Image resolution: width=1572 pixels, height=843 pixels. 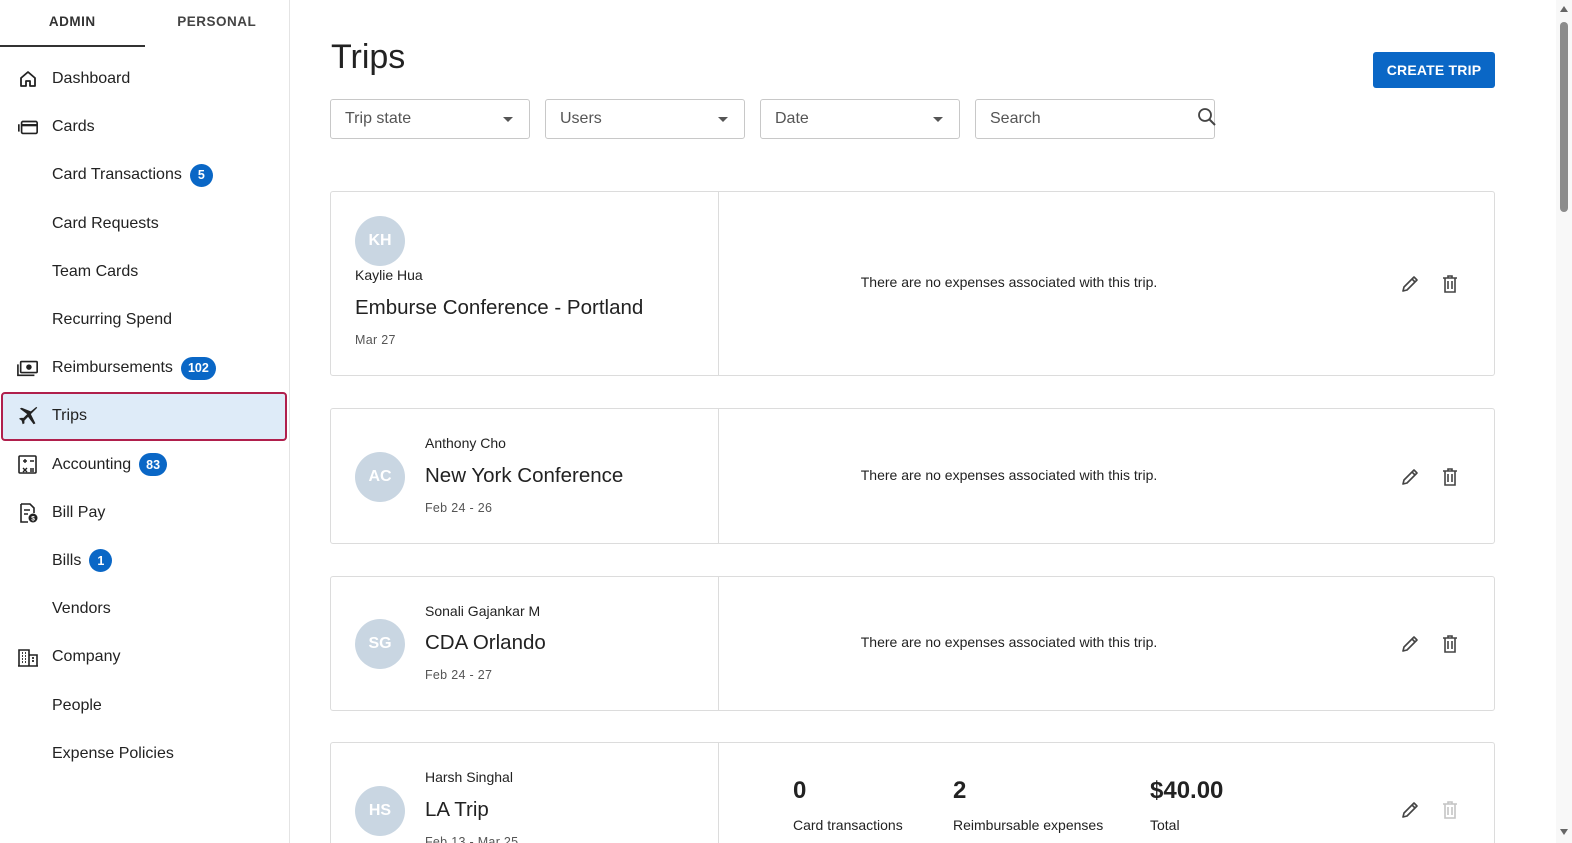 I want to click on stat-value: 0, so click(x=800, y=790).